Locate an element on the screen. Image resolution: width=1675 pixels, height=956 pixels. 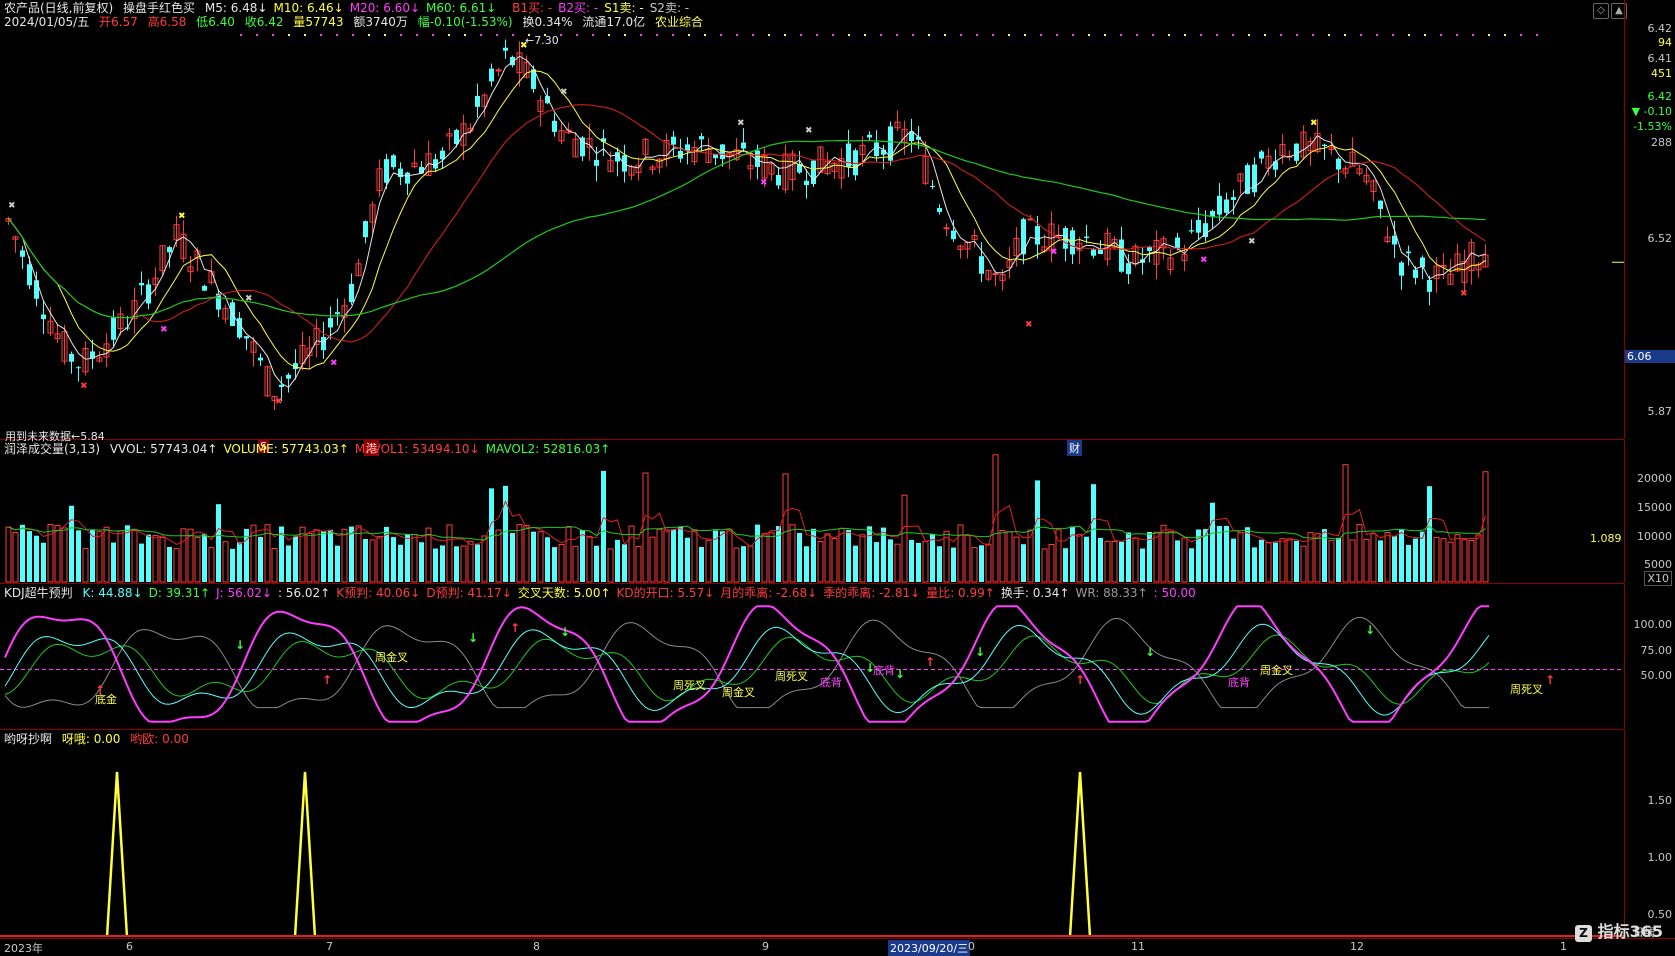
cursor-date: 2023/09/20/三 is located at coordinates (929, 948).